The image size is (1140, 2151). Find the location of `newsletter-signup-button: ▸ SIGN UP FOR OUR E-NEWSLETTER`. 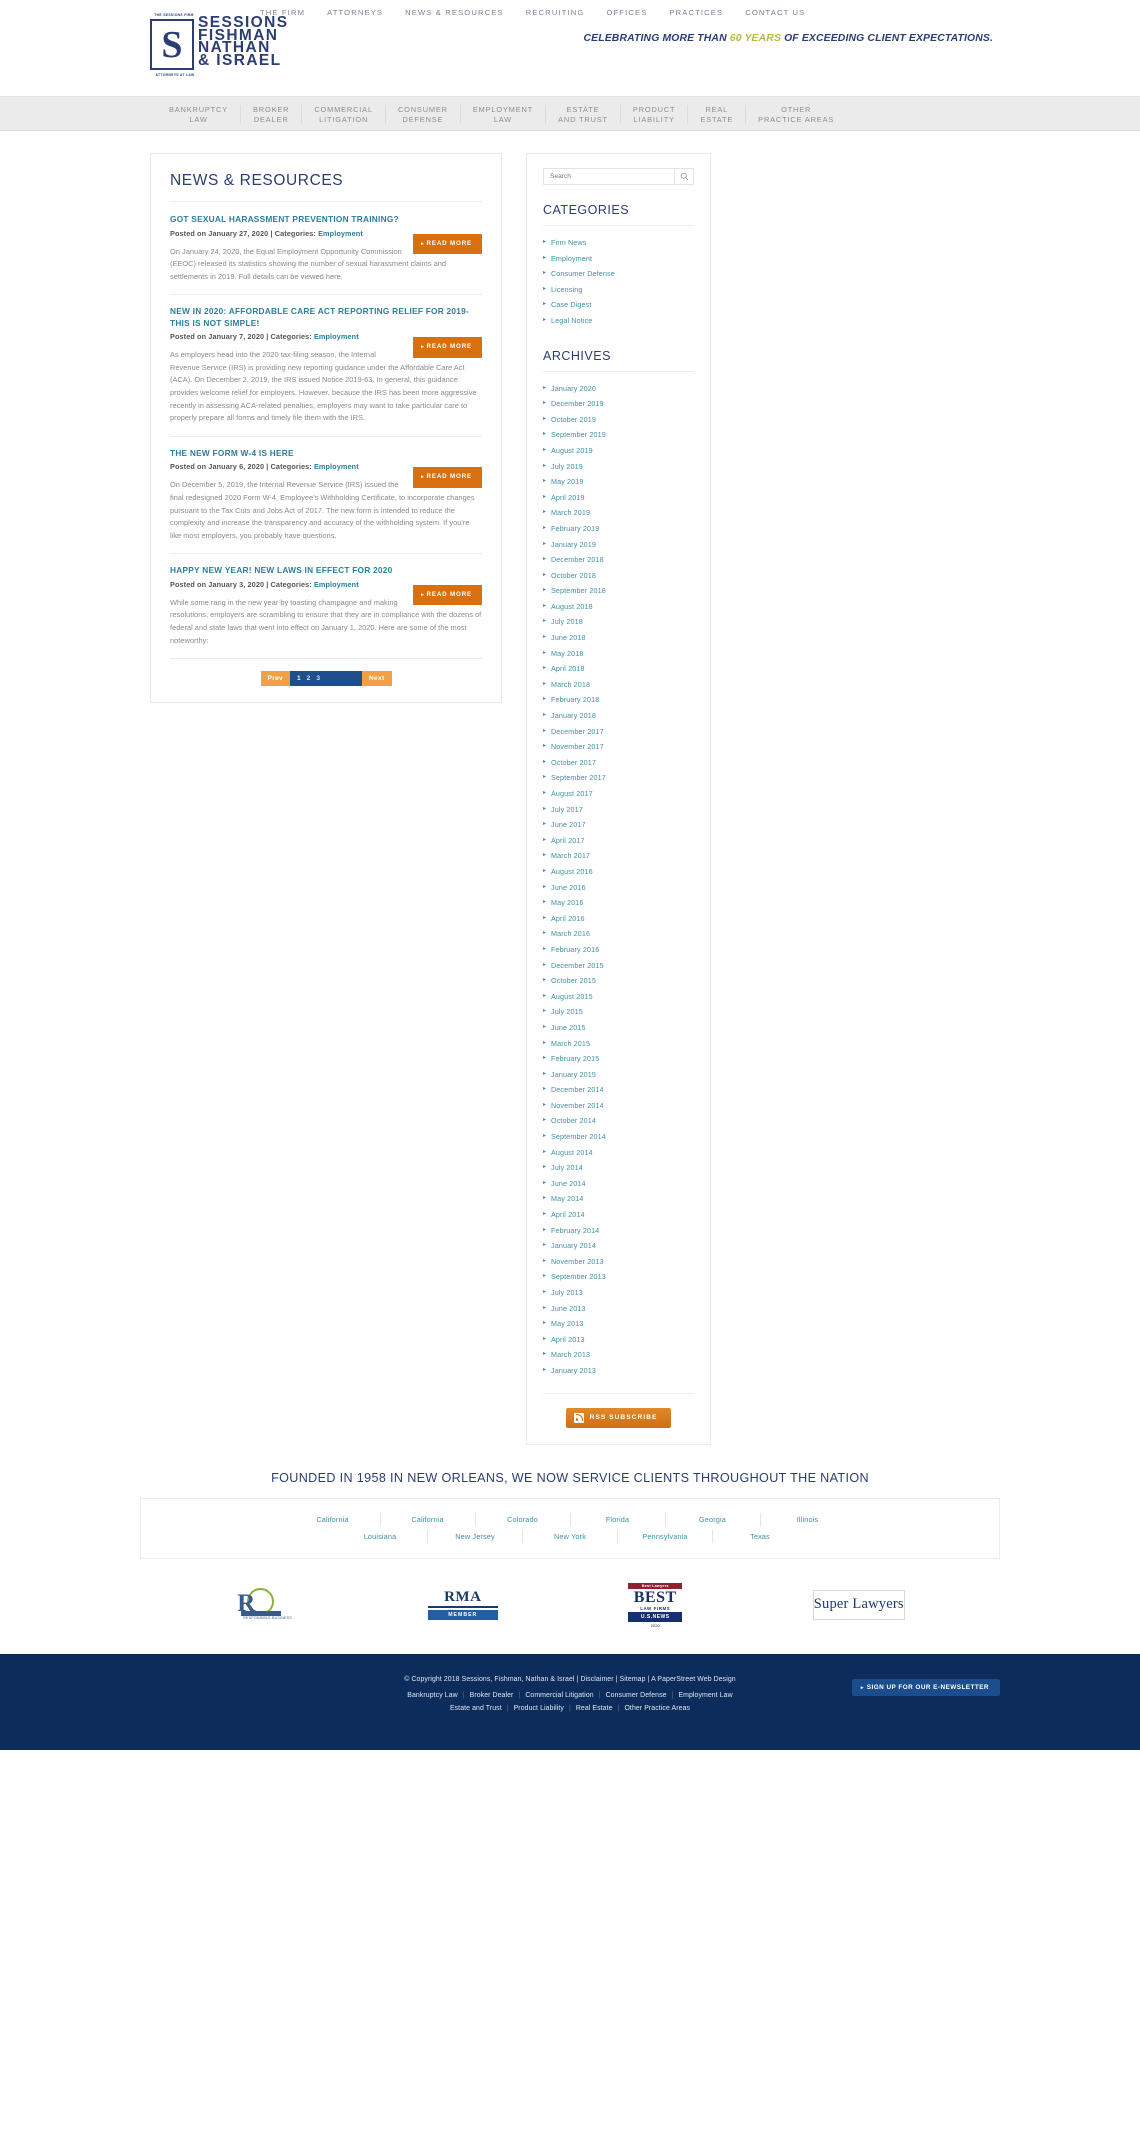

newsletter-signup-button: ▸ SIGN UP FOR OUR E-NEWSLETTER is located at coordinates (925, 1687).